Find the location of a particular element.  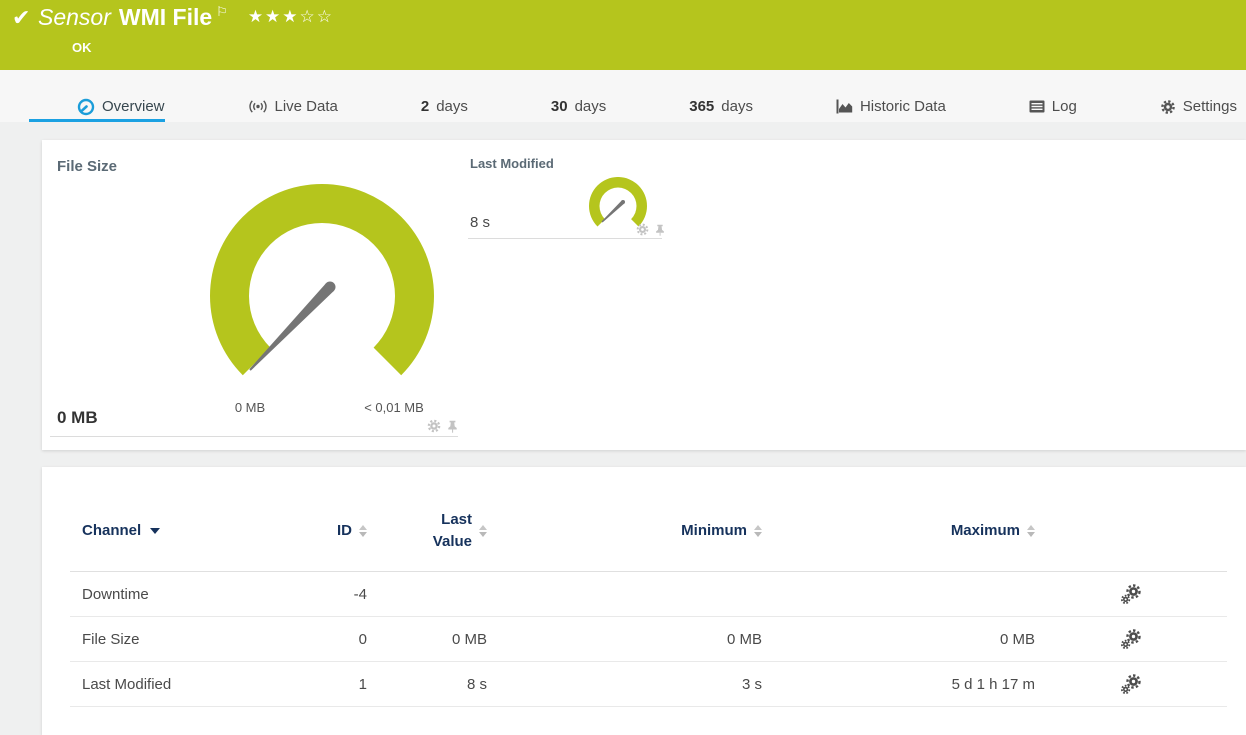

tab-historic-data: Historic Data is located at coordinates (891, 96).